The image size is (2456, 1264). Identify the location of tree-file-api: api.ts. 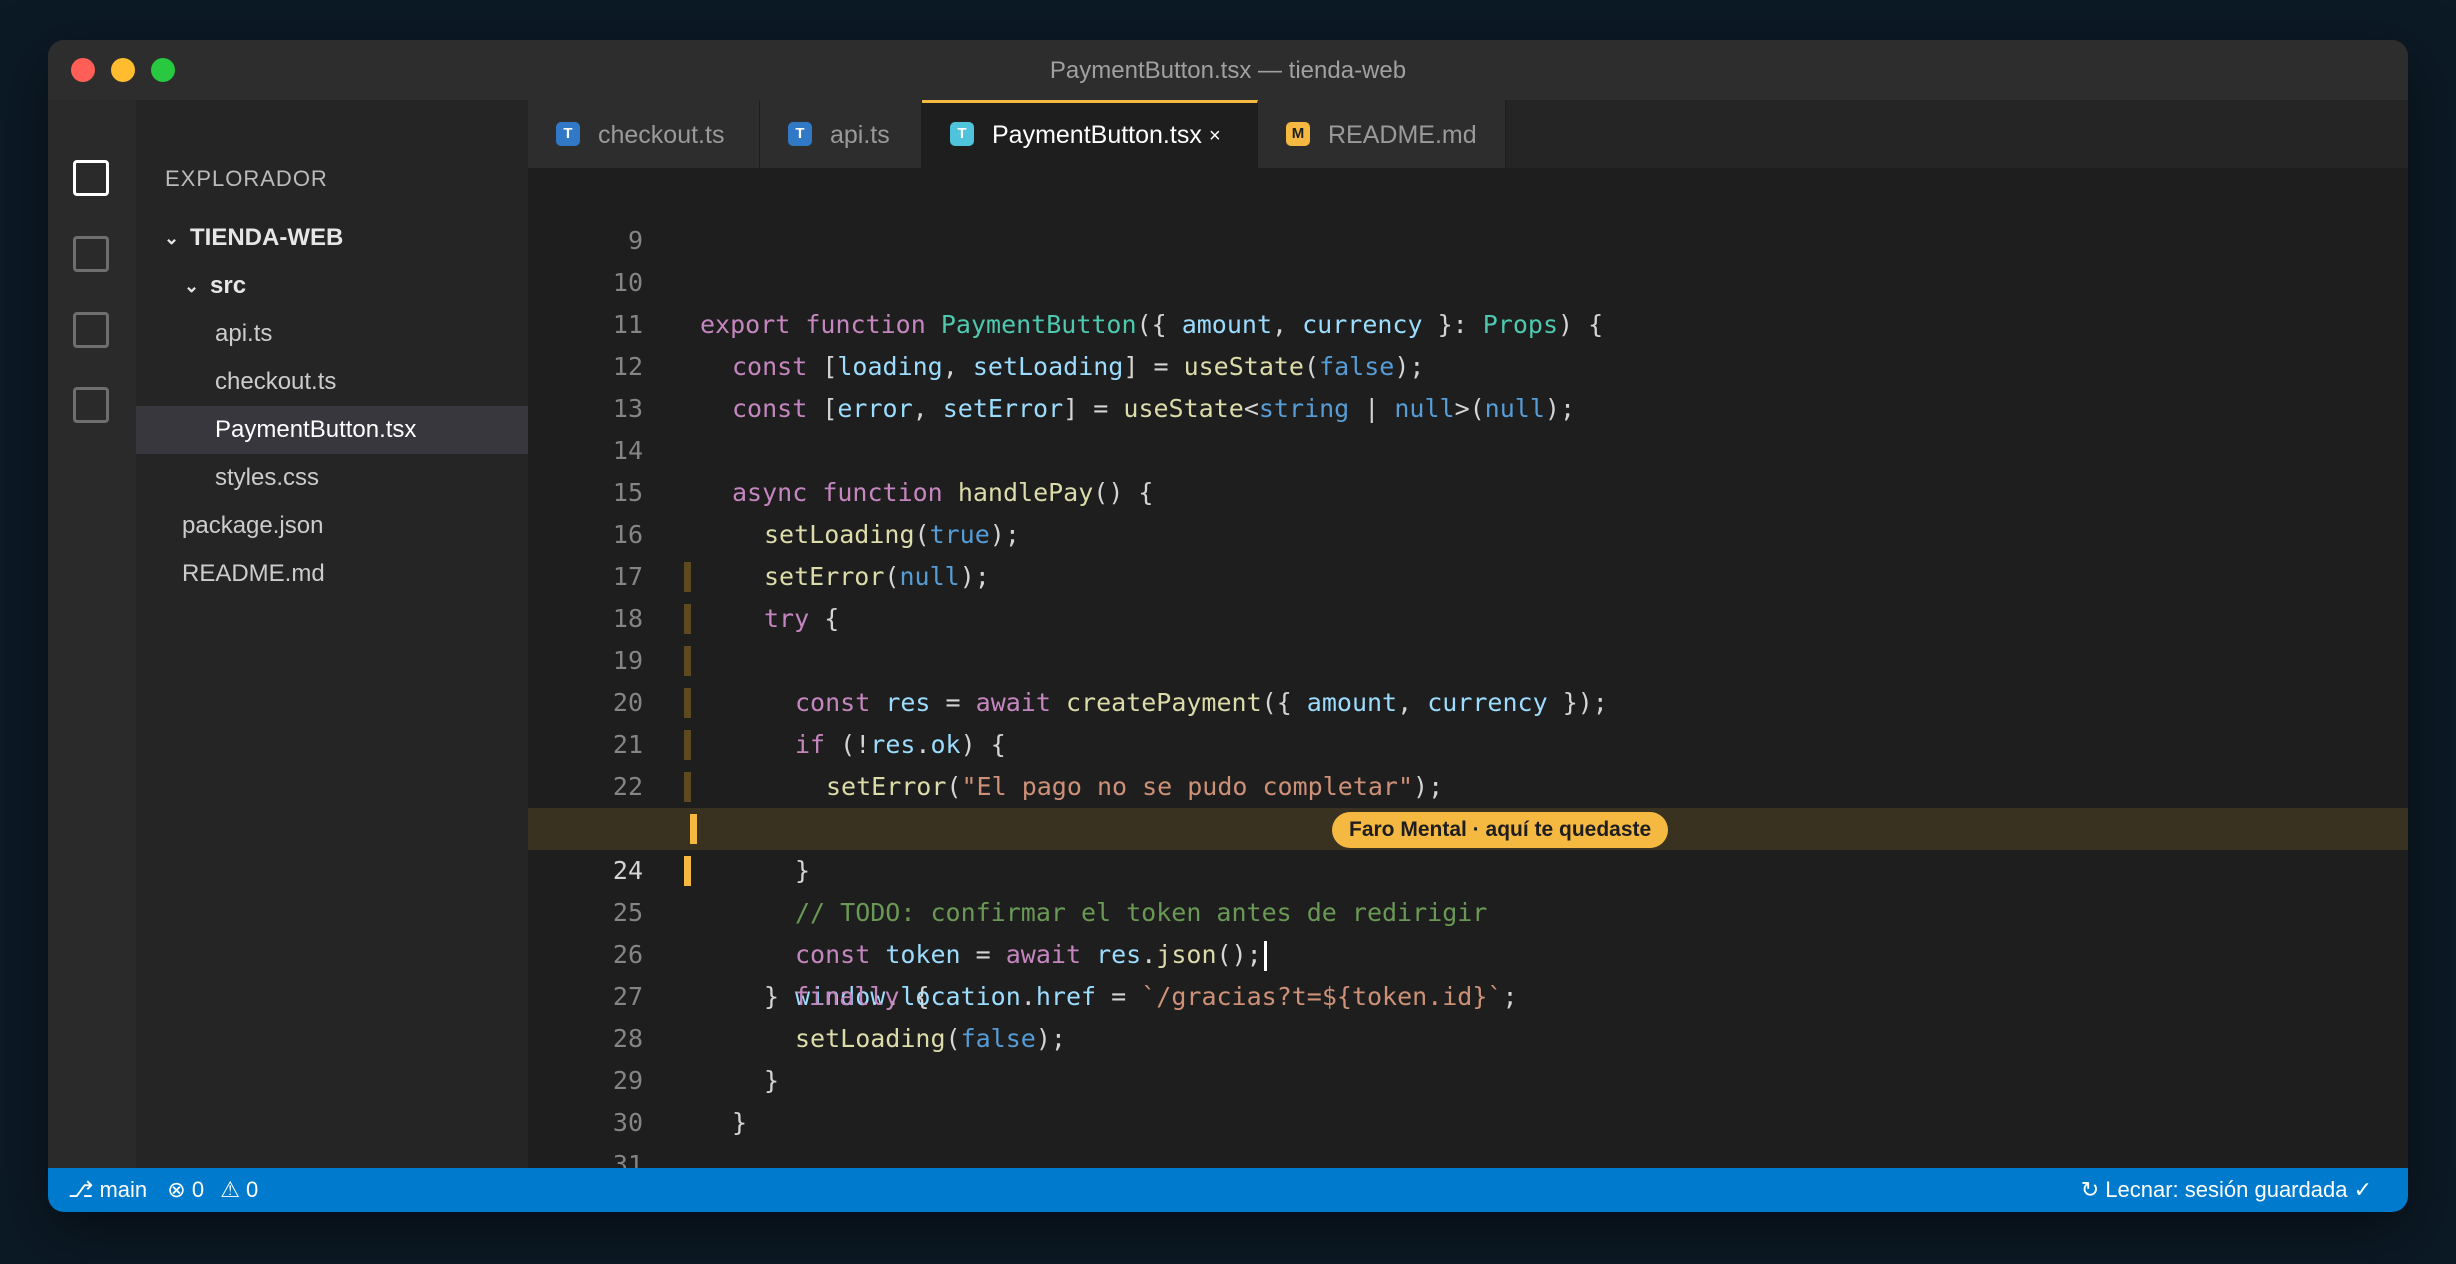
(332, 334).